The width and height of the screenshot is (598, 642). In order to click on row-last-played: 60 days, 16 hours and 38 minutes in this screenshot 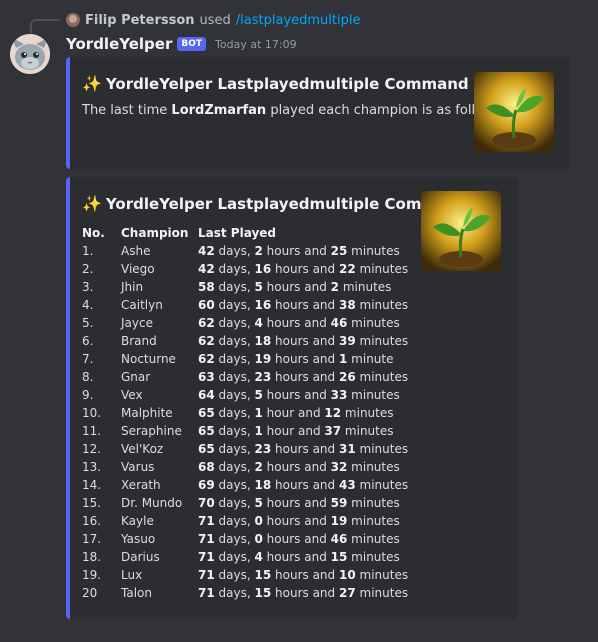, I will do `click(303, 305)`.